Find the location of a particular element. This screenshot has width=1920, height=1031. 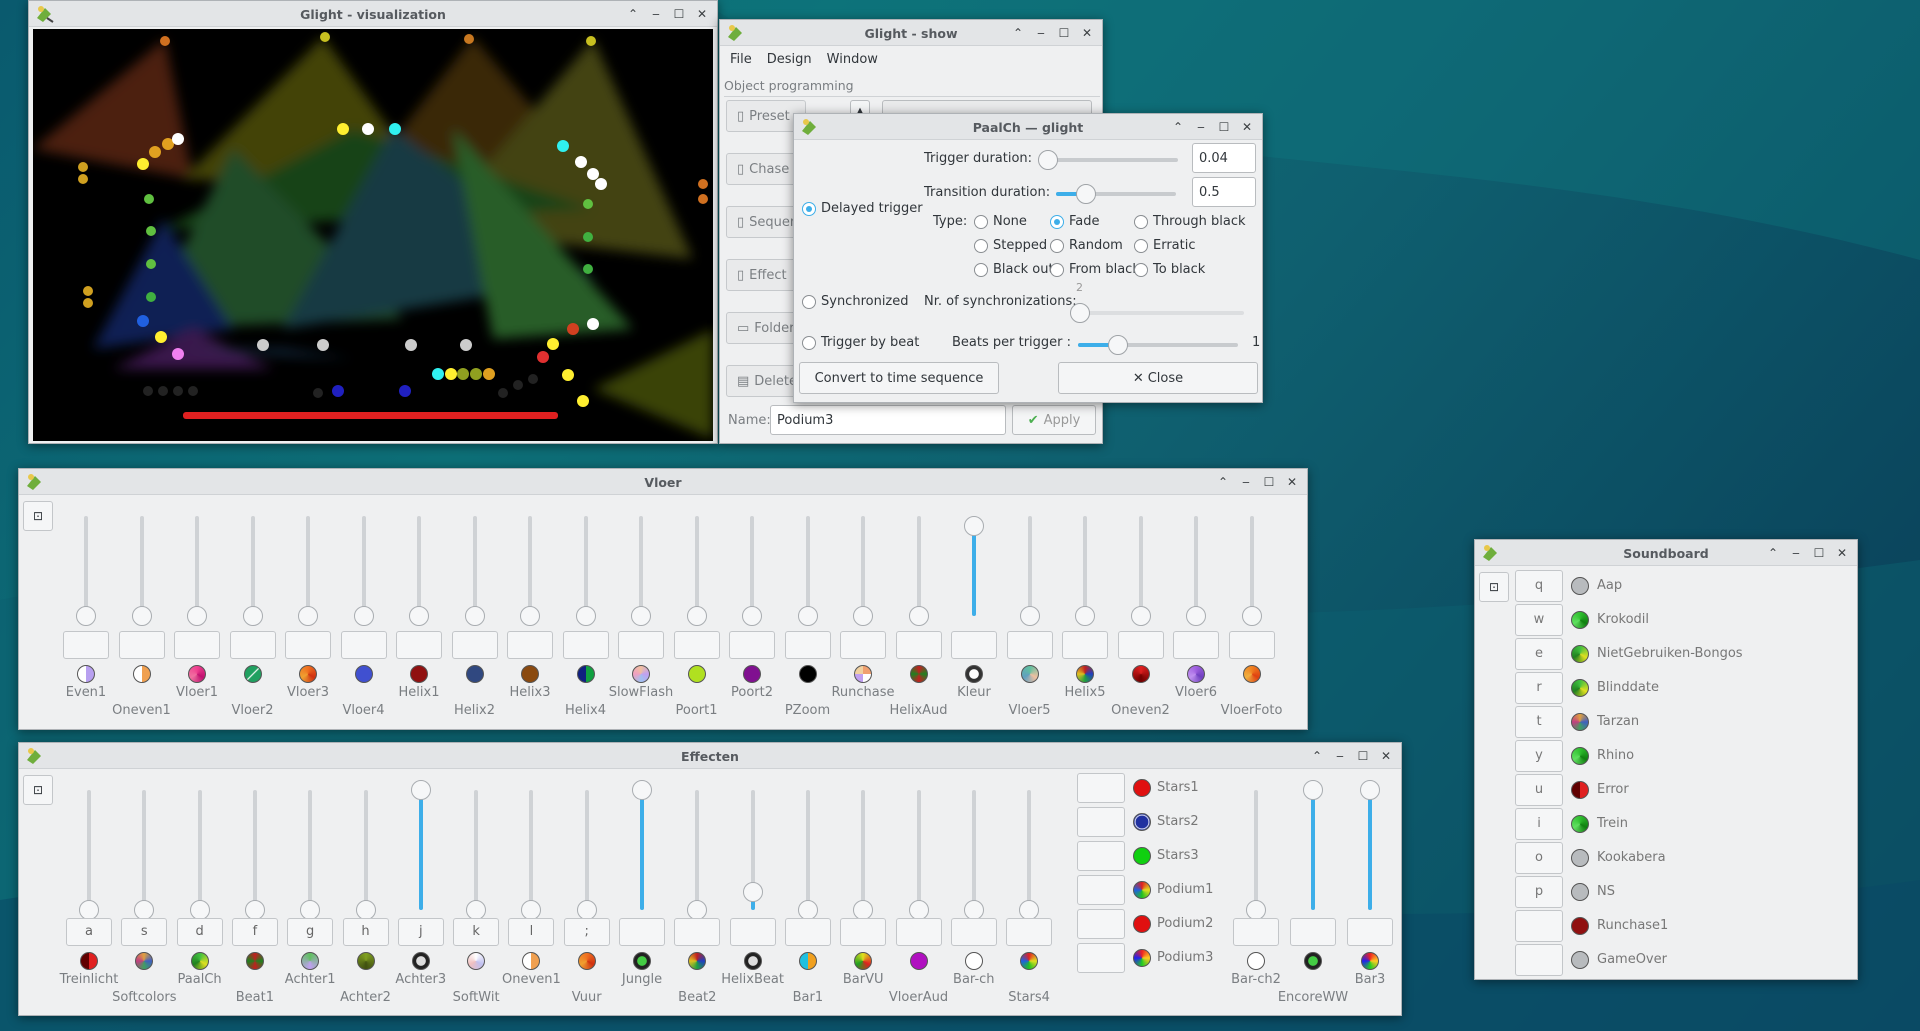

type-radio-random: Random is located at coordinates (1086, 245).